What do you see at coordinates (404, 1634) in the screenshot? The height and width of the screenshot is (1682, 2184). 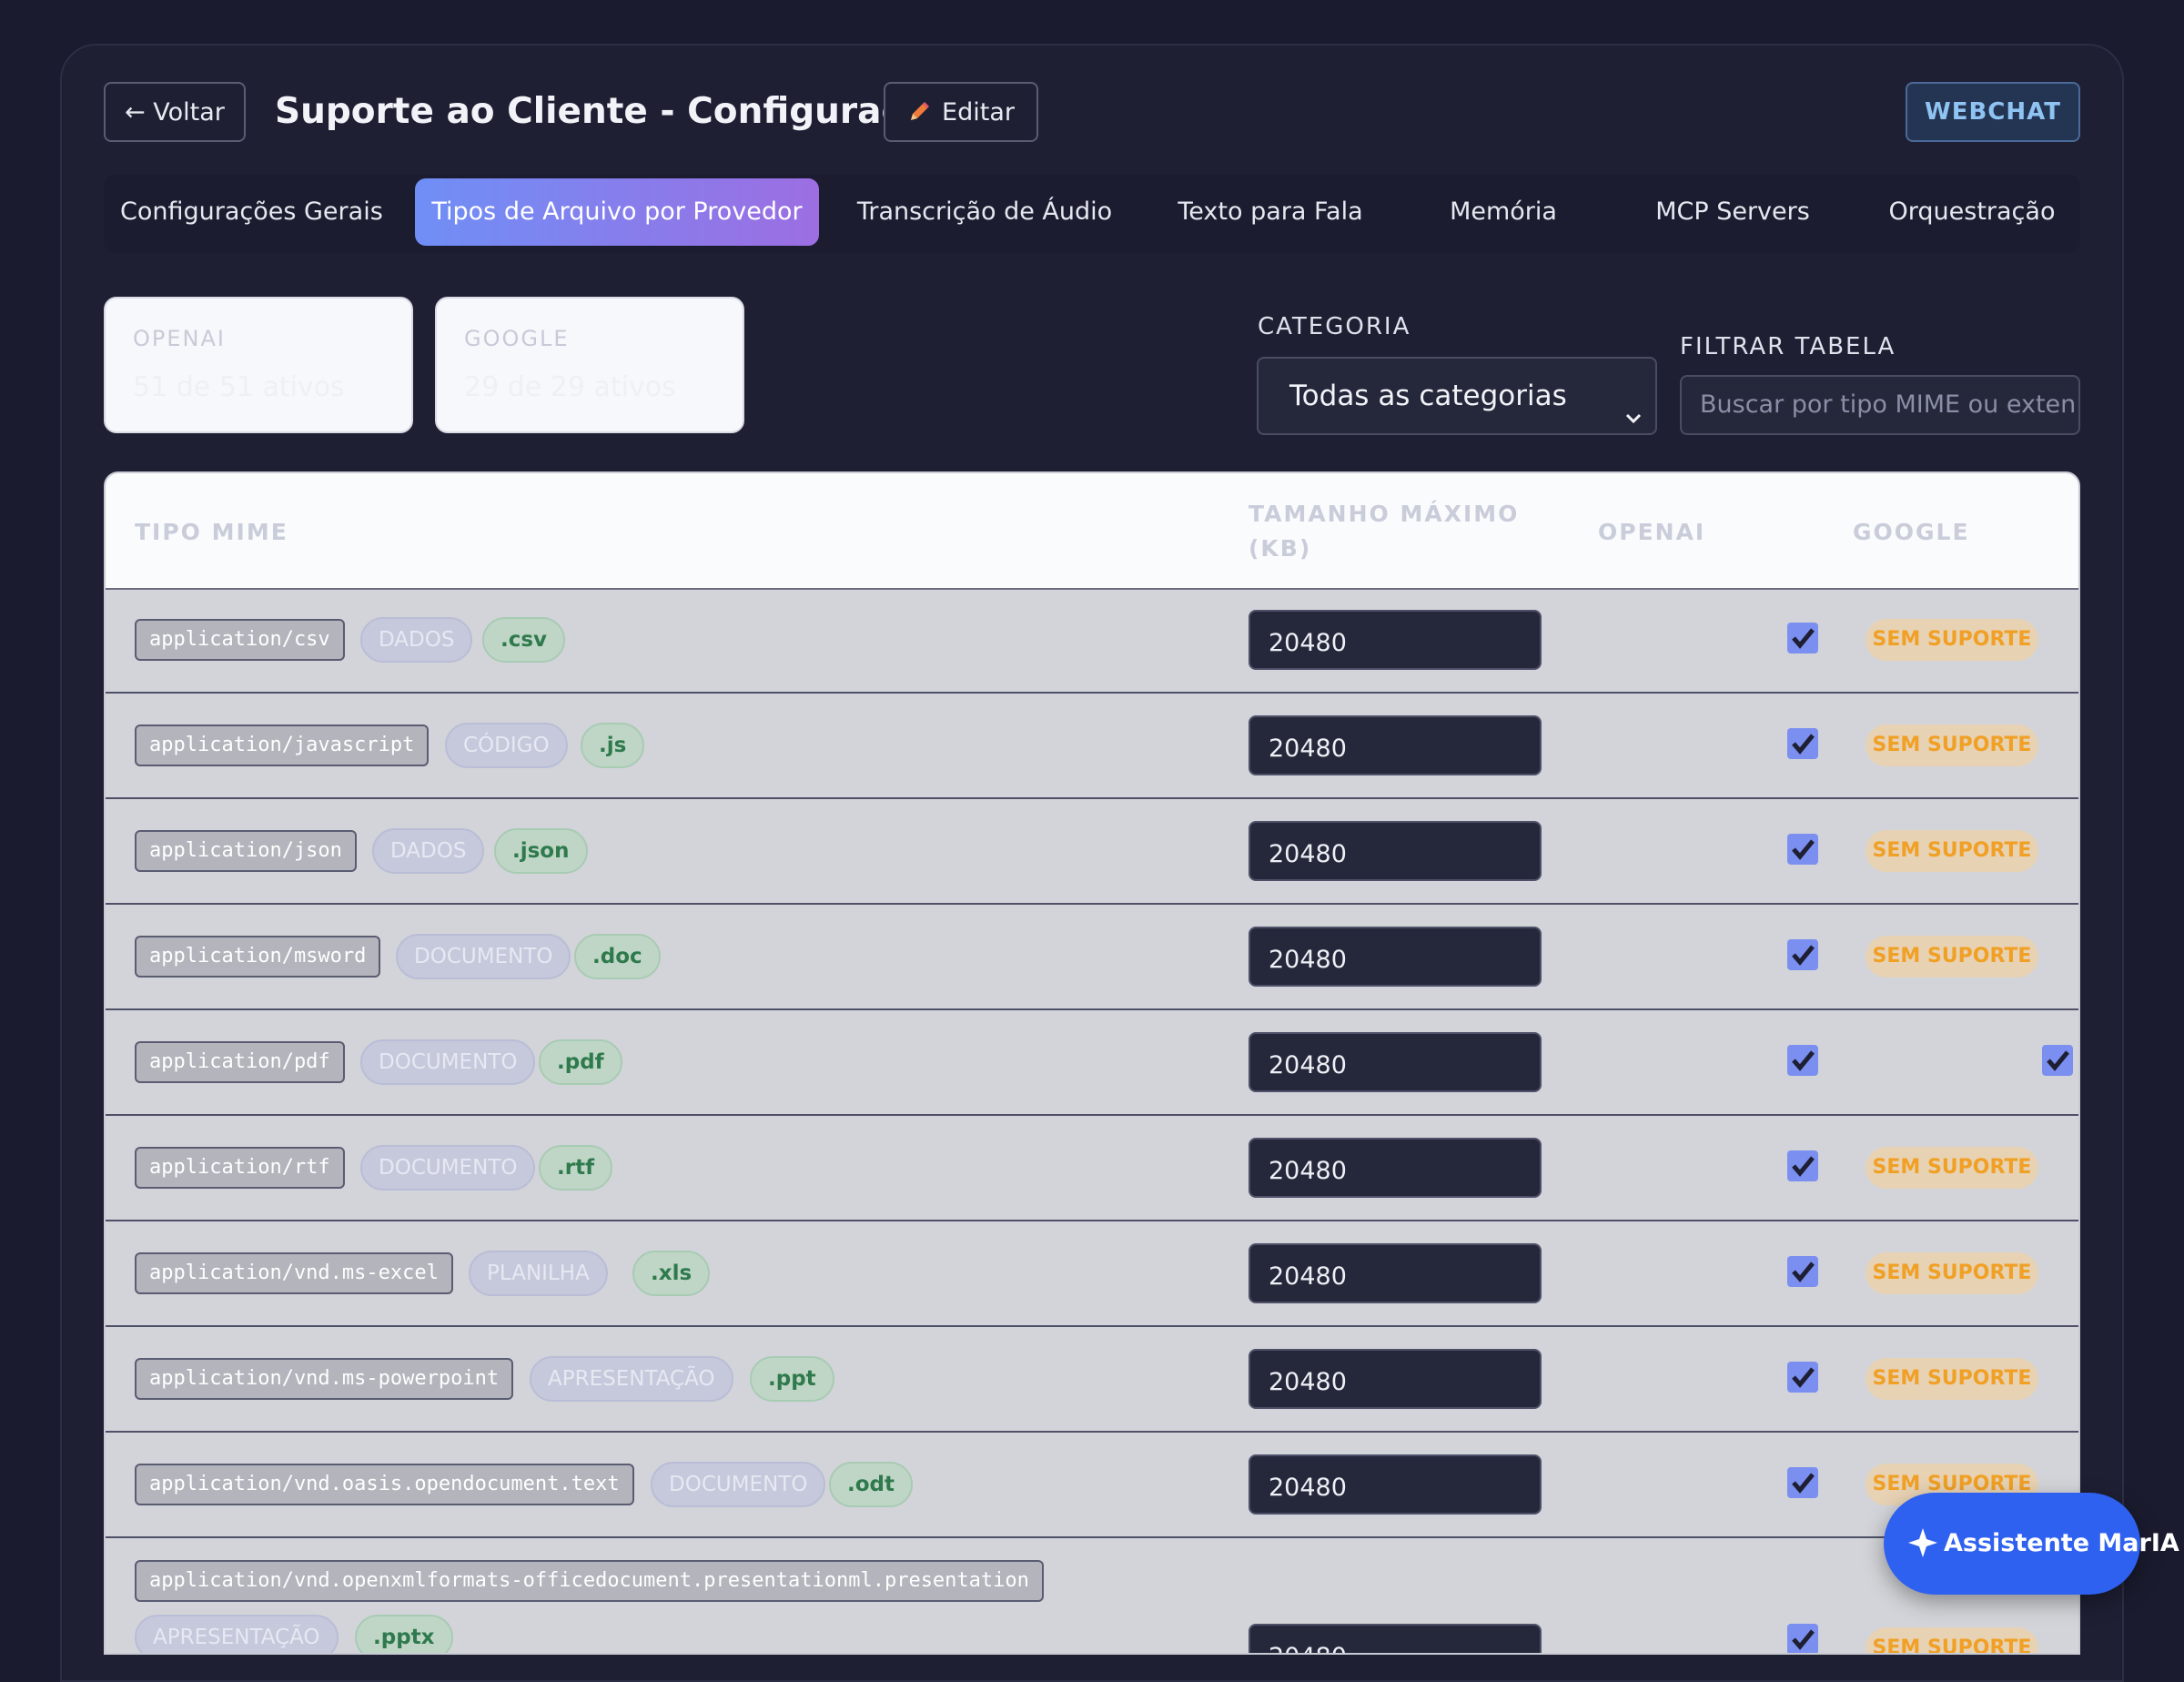 I see `extension-badge: .pptx` at bounding box center [404, 1634].